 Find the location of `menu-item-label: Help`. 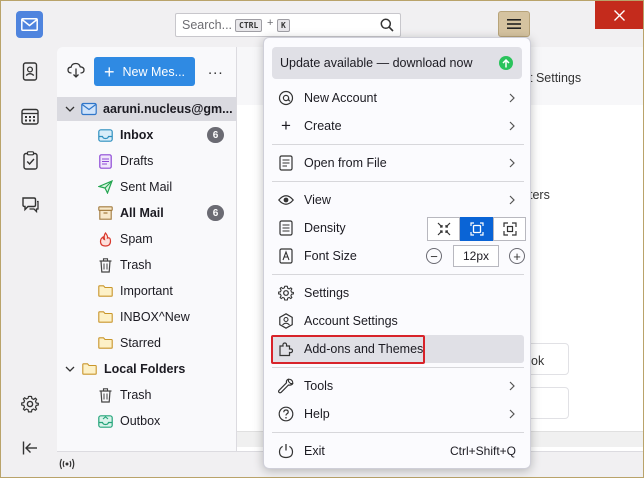

menu-item-label: Help is located at coordinates (317, 414).